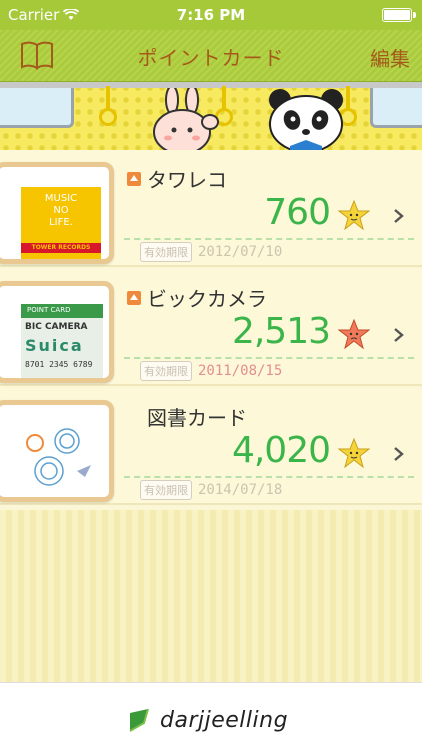  I want to click on status-bar: Carrier 7:16 PM, so click(211, 15).